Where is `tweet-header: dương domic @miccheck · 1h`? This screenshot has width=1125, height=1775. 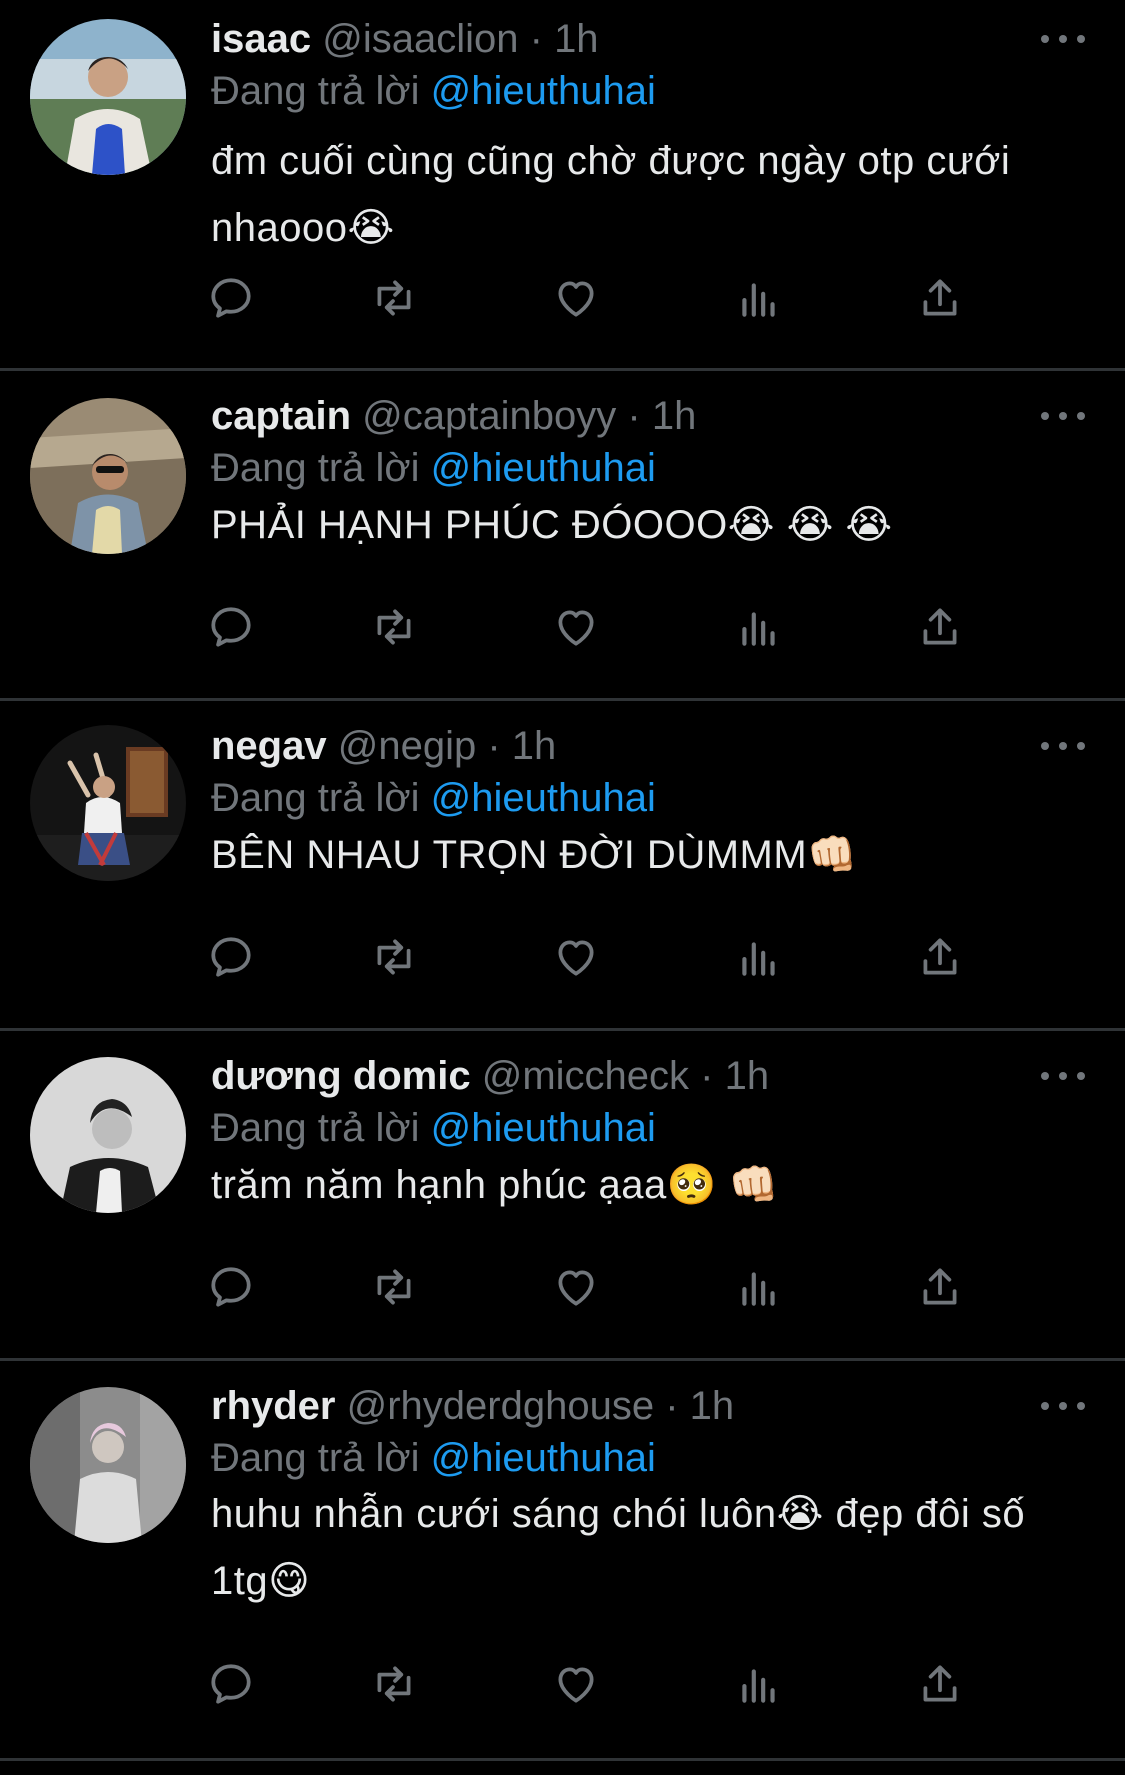 tweet-header: dương domic @miccheck · 1h is located at coordinates (490, 1076).